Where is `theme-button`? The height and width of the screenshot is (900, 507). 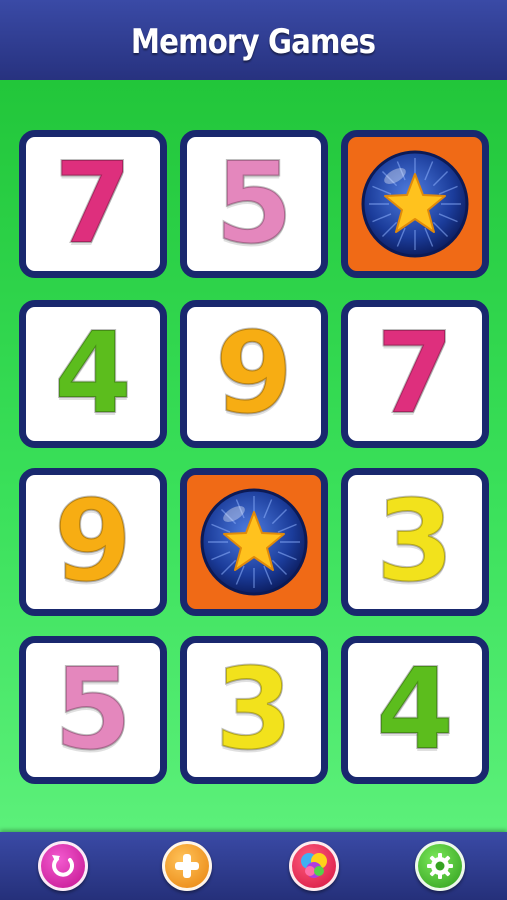 theme-button is located at coordinates (314, 866).